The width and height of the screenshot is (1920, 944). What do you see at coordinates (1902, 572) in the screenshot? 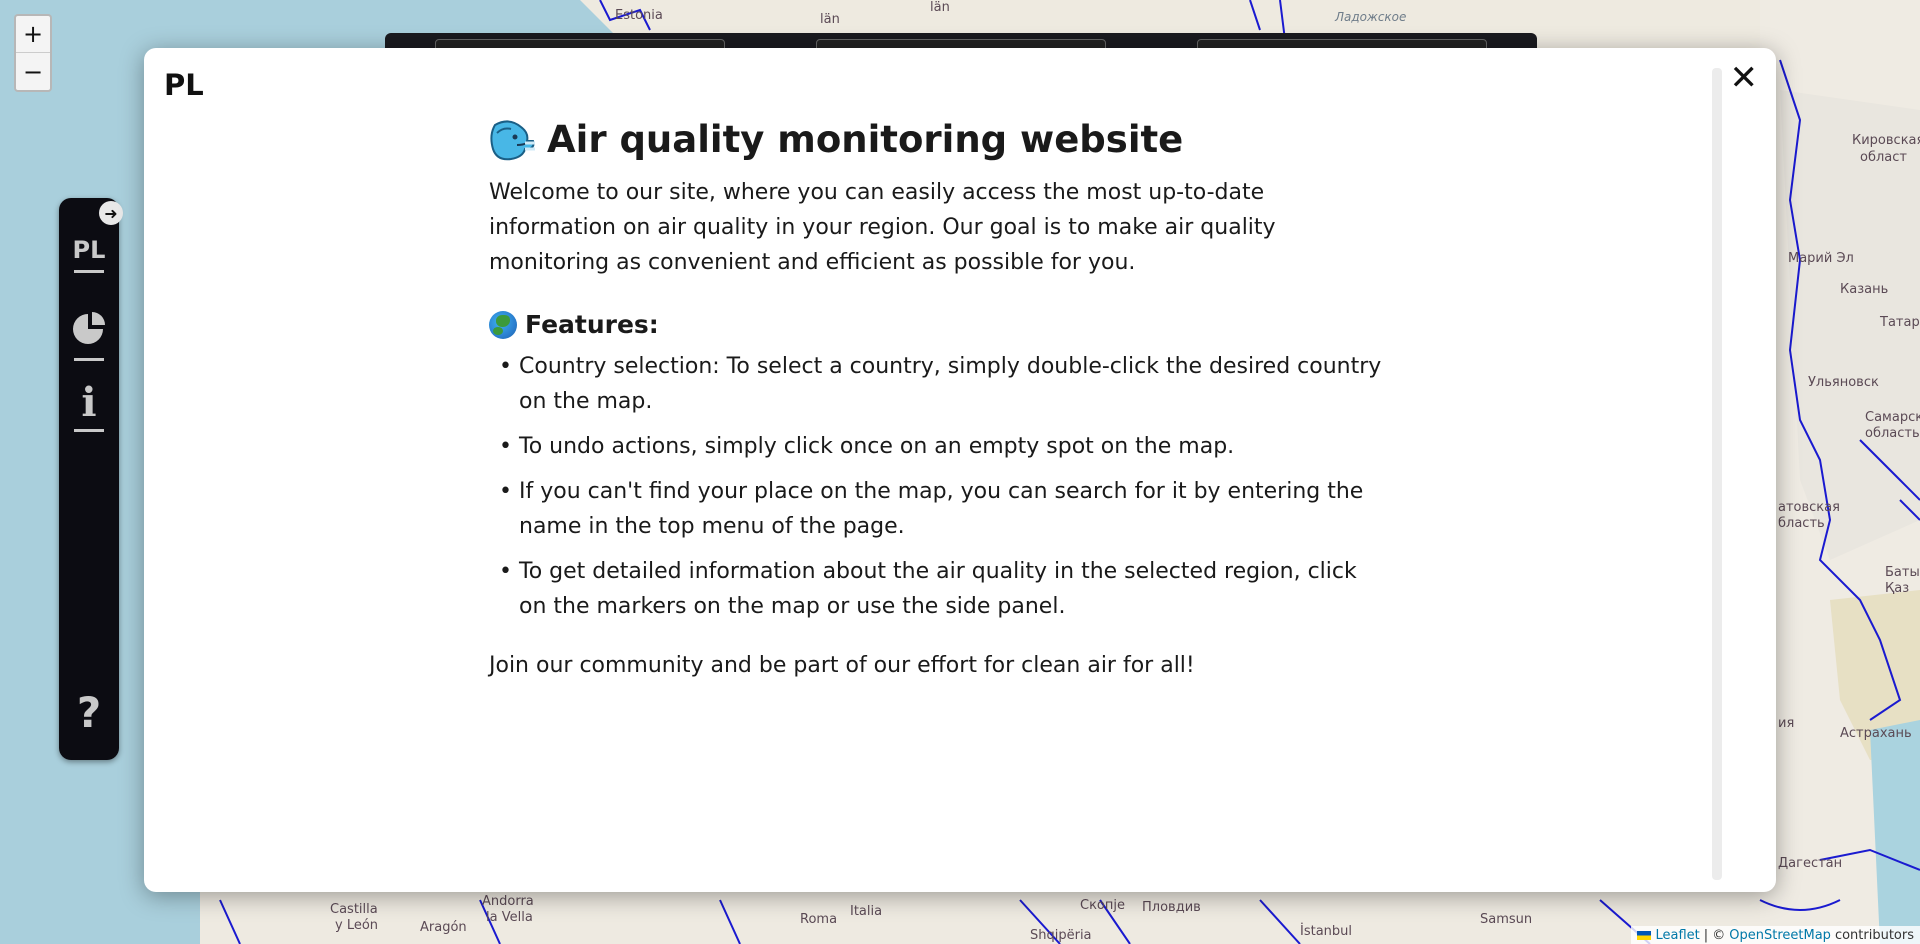
I see `map-label: Батыс` at bounding box center [1902, 572].